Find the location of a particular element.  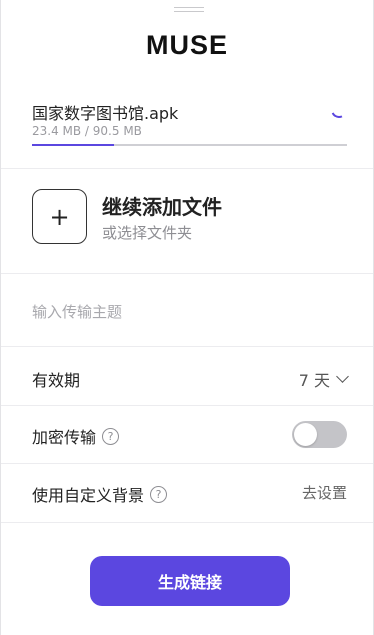

subject-input is located at coordinates (187, 312).